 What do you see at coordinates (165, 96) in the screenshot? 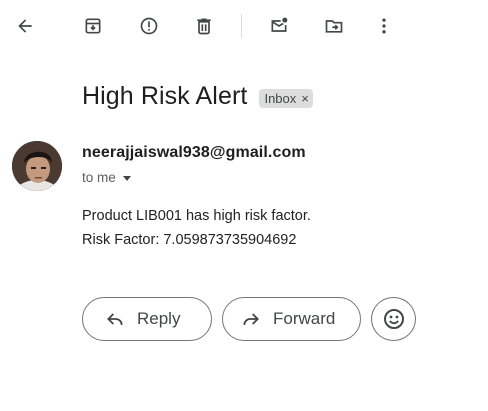
I see `email-subject: High Risk Alert` at bounding box center [165, 96].